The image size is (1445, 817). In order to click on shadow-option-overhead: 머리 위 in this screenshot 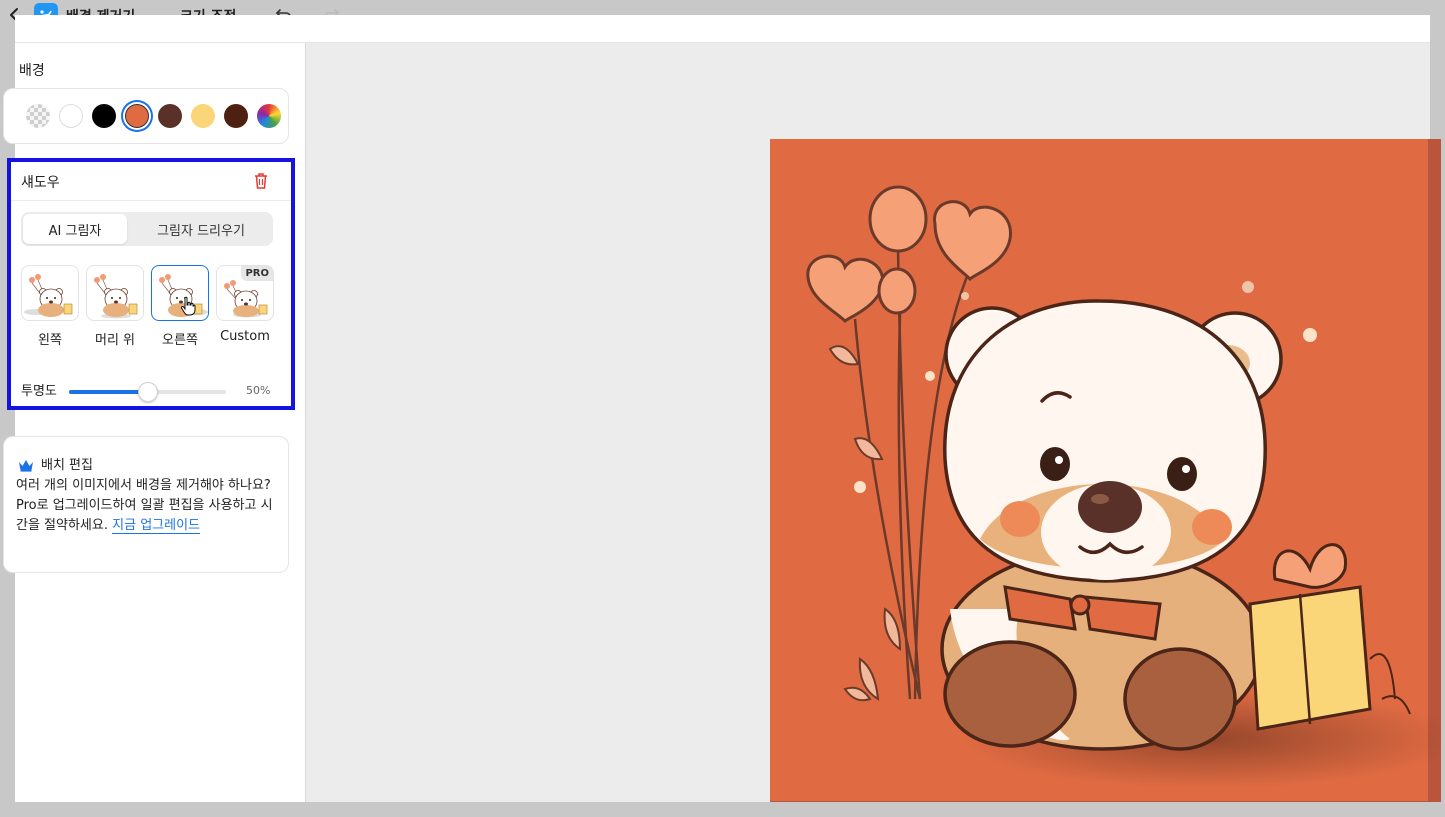, I will do `click(115, 306)`.